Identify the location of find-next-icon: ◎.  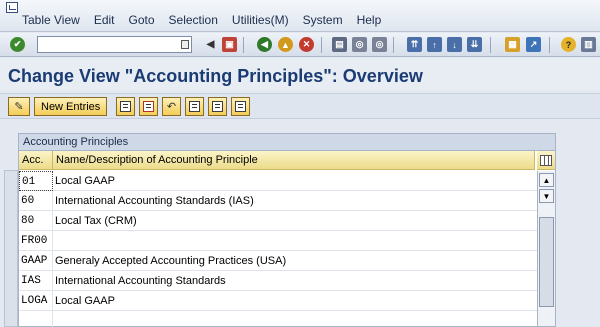
(379, 44).